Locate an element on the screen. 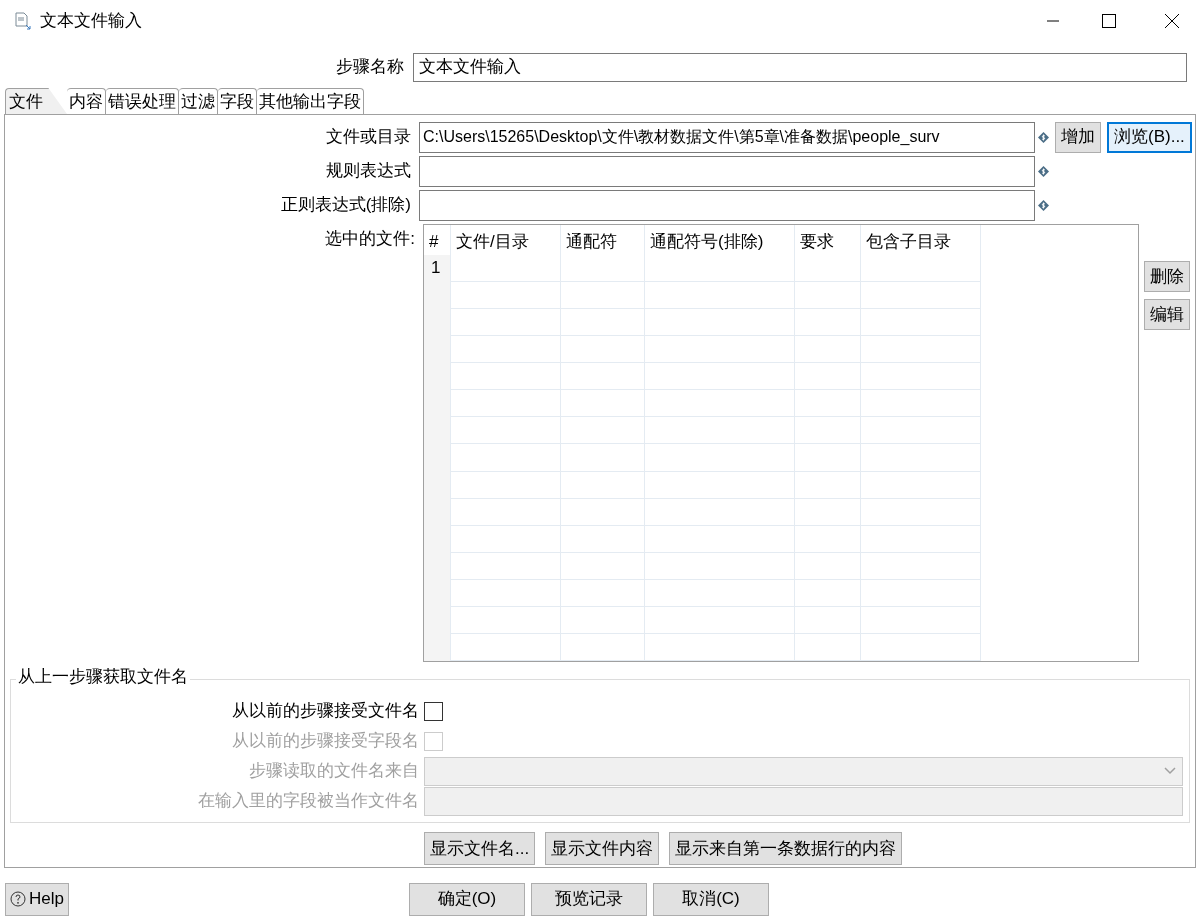  help-icon is located at coordinates (18, 899).